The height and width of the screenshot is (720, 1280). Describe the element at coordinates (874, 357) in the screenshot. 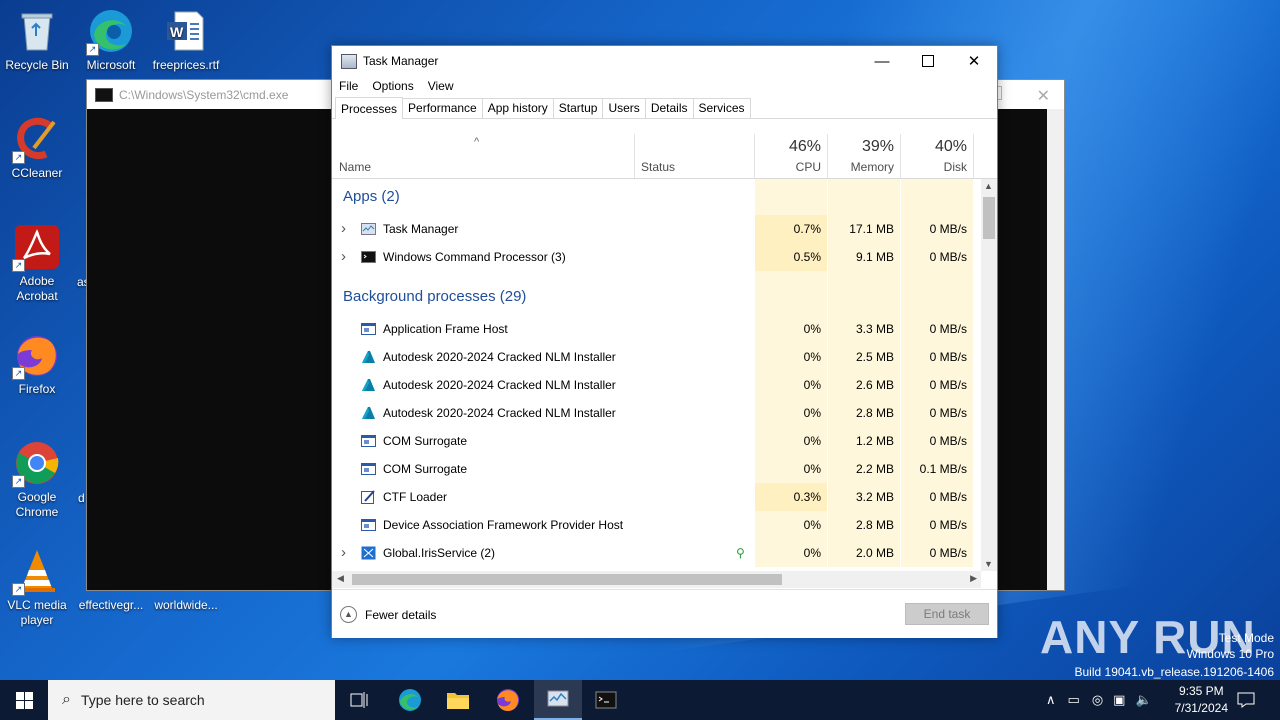

I see `process-memory: 2.5 MB` at that location.